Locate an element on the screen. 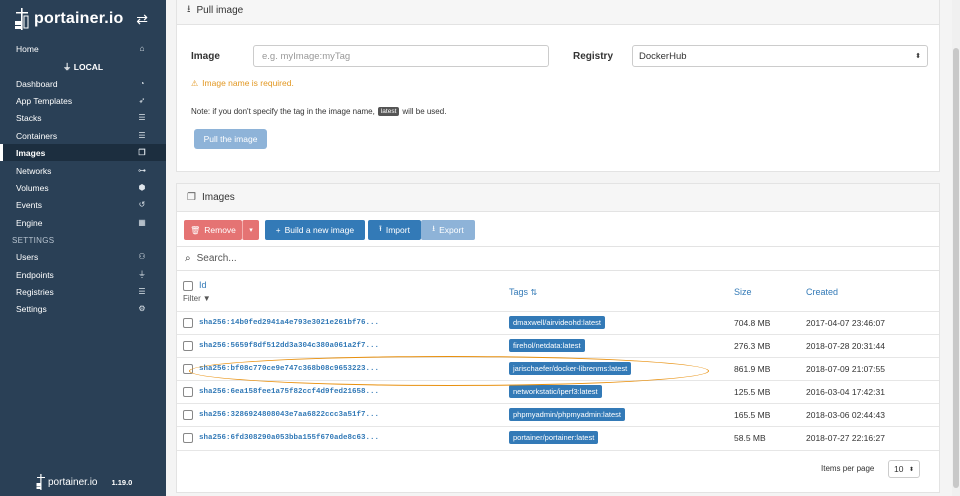 This screenshot has width=960, height=496. registry-select: DockerHub ⬍ is located at coordinates (780, 56).